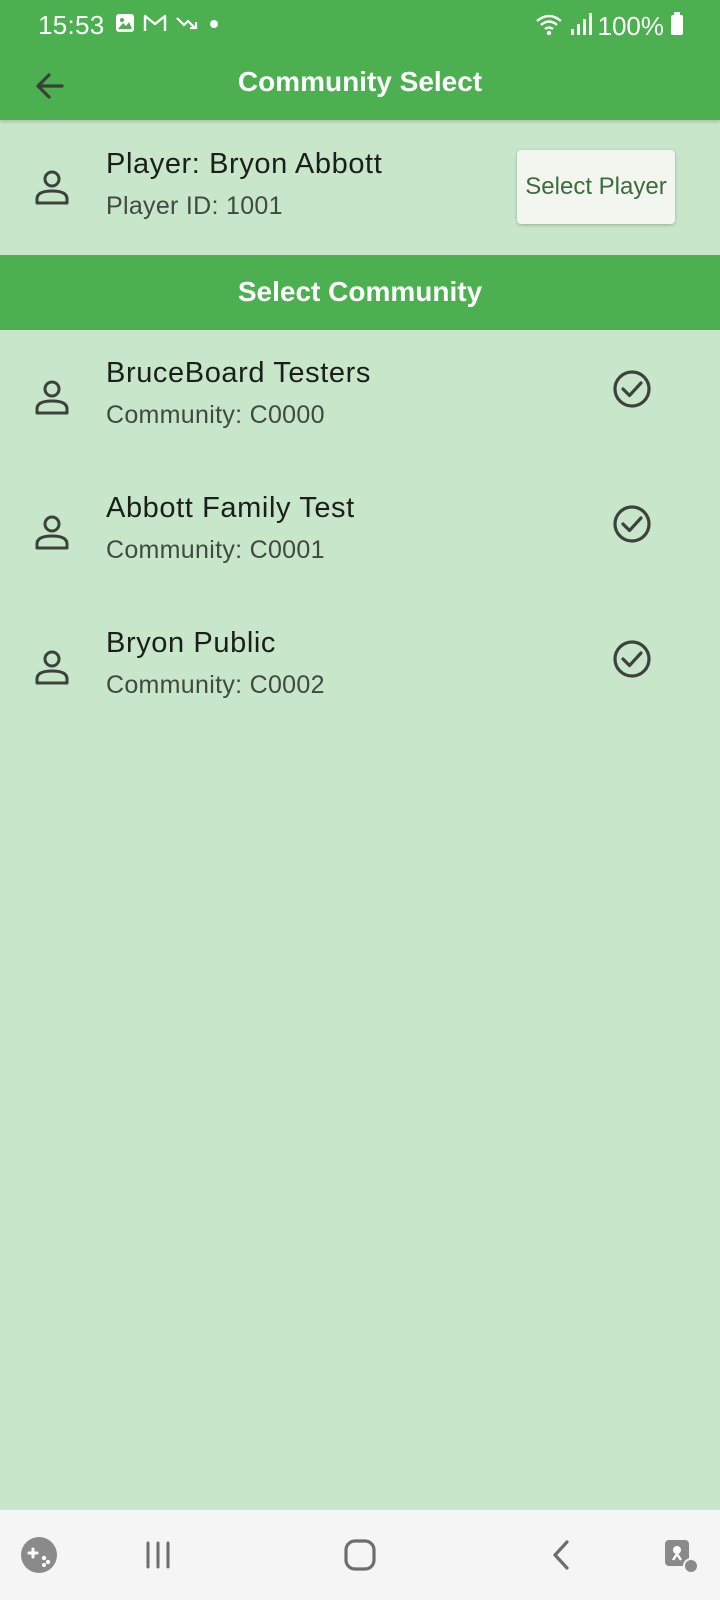 The image size is (720, 1600). I want to click on recent-apps-icon, so click(158, 1555).